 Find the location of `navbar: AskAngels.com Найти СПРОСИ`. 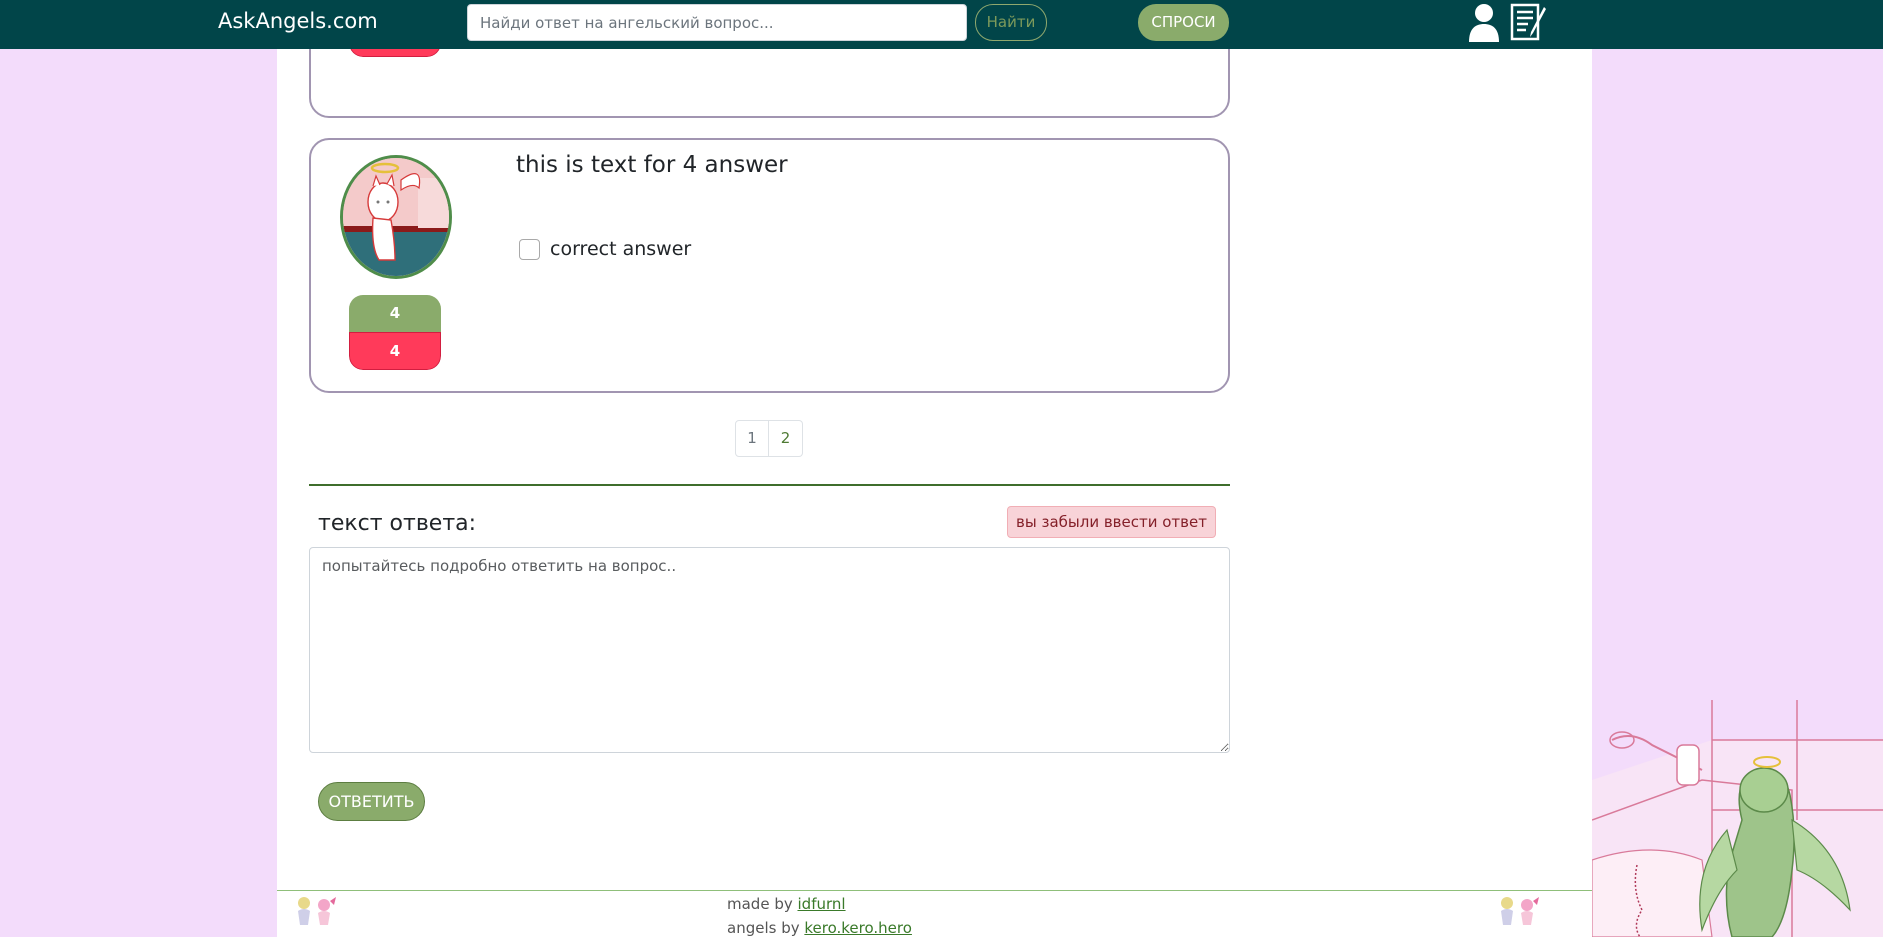

navbar: AskAngels.com Найти СПРОСИ is located at coordinates (941, 24).